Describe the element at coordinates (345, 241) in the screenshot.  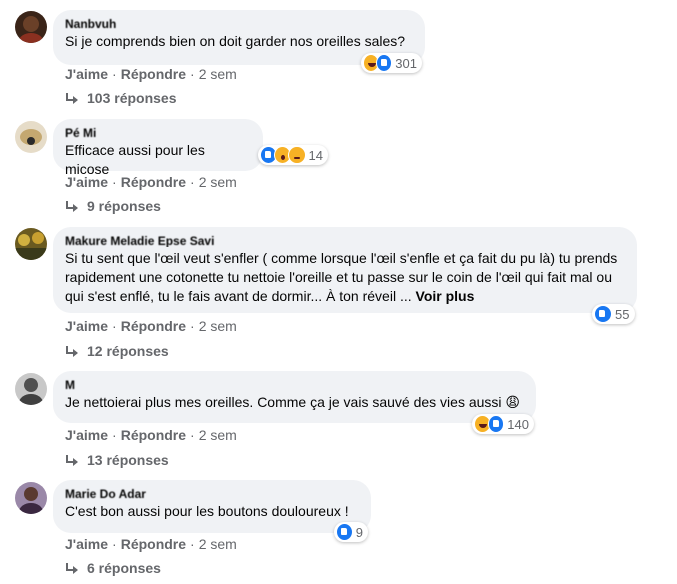
I see `comment-author: Makure Meladie Epse Savi` at that location.